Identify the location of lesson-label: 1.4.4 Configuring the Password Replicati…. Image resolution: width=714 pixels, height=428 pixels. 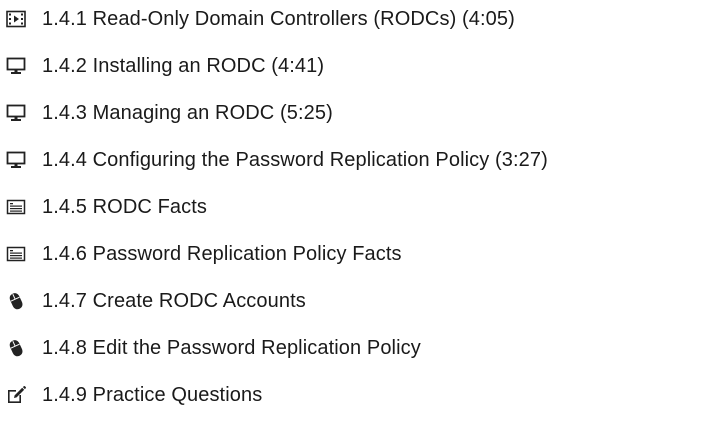
(295, 160).